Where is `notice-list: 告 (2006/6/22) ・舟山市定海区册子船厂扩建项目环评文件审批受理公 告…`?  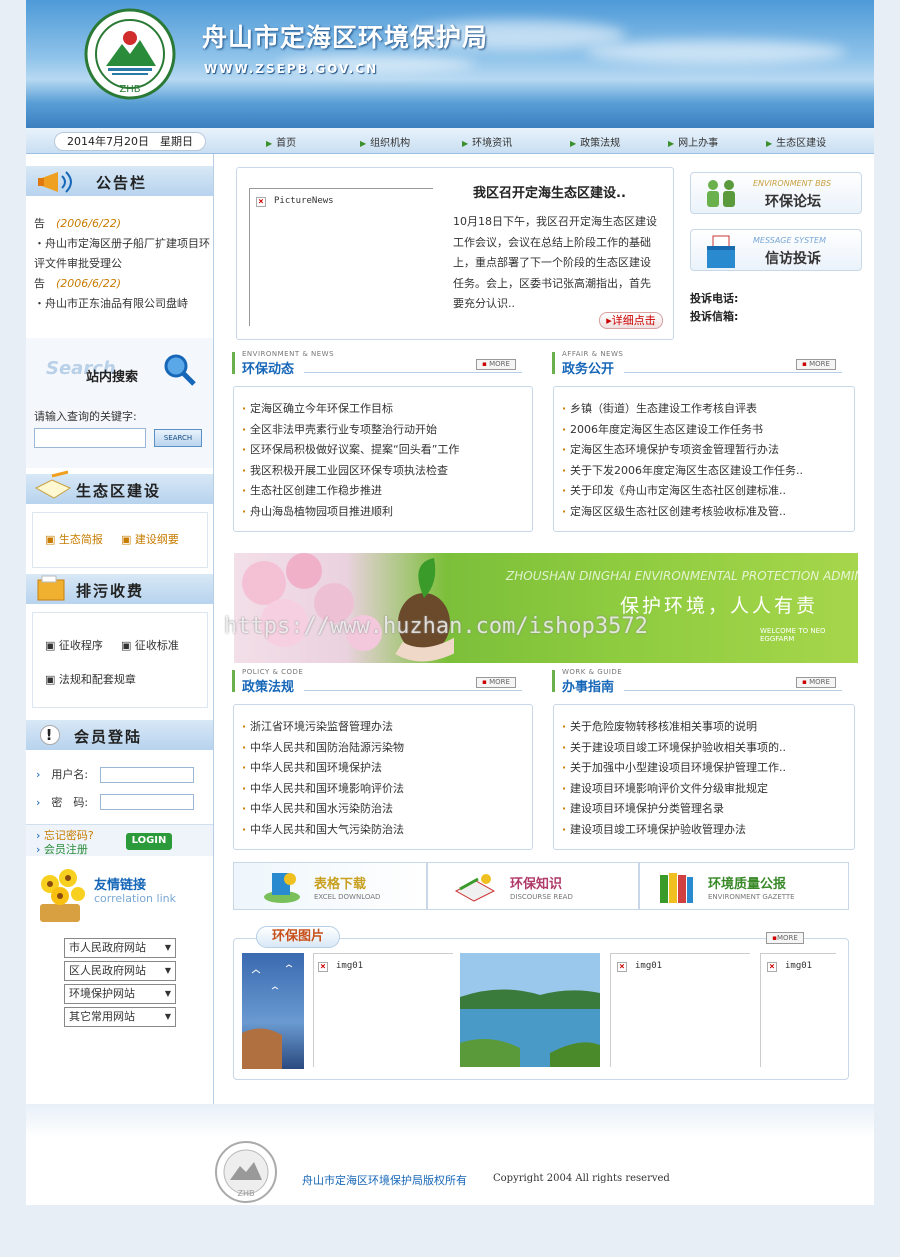 notice-list: 告 (2006/6/22) ・舟山市定海区册子船厂扩建项目环评文件审批受理公 告… is located at coordinates (122, 264).